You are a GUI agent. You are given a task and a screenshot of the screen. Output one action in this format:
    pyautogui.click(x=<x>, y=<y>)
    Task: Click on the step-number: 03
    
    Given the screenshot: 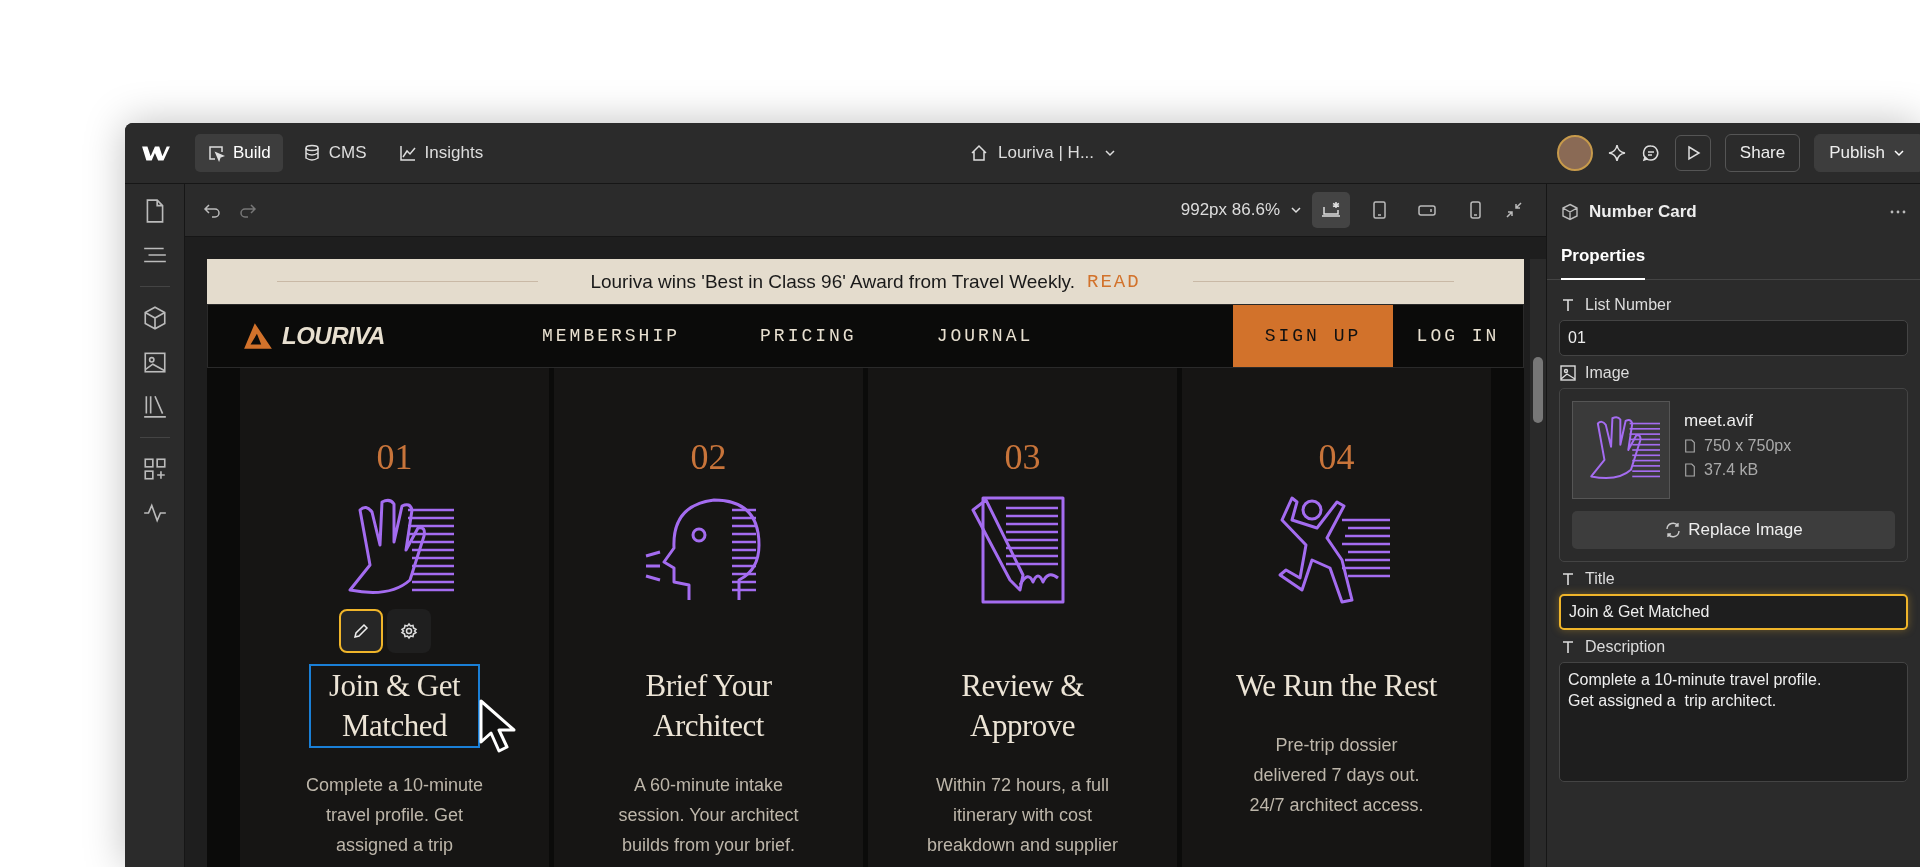 What is the action you would take?
    pyautogui.click(x=1022, y=457)
    